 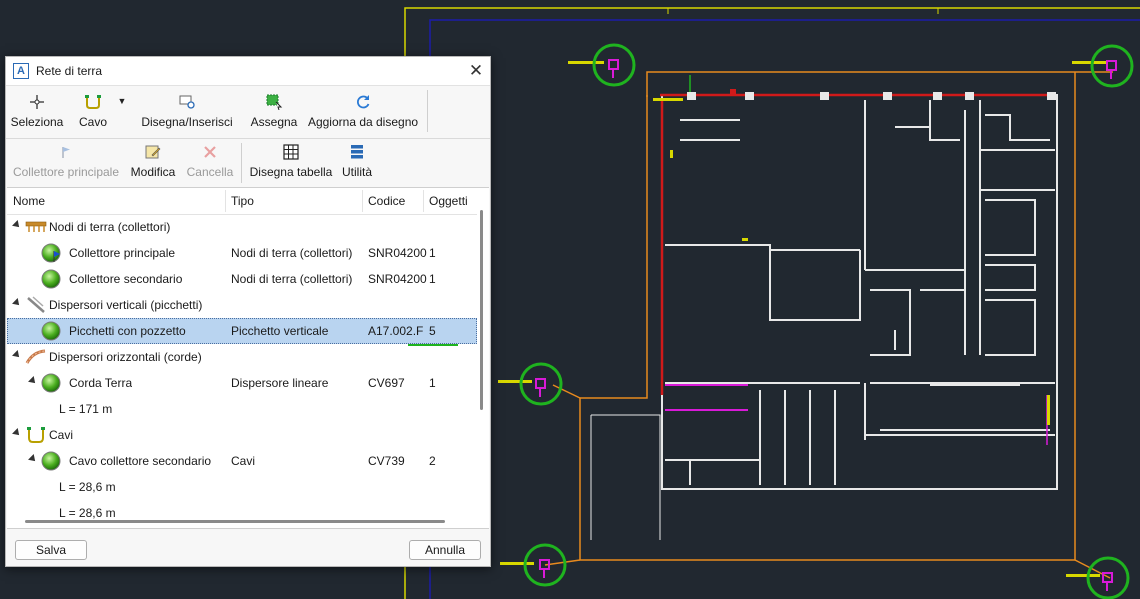 I want to click on cell-name: Cavo collettore secondario, so click(x=140, y=461).